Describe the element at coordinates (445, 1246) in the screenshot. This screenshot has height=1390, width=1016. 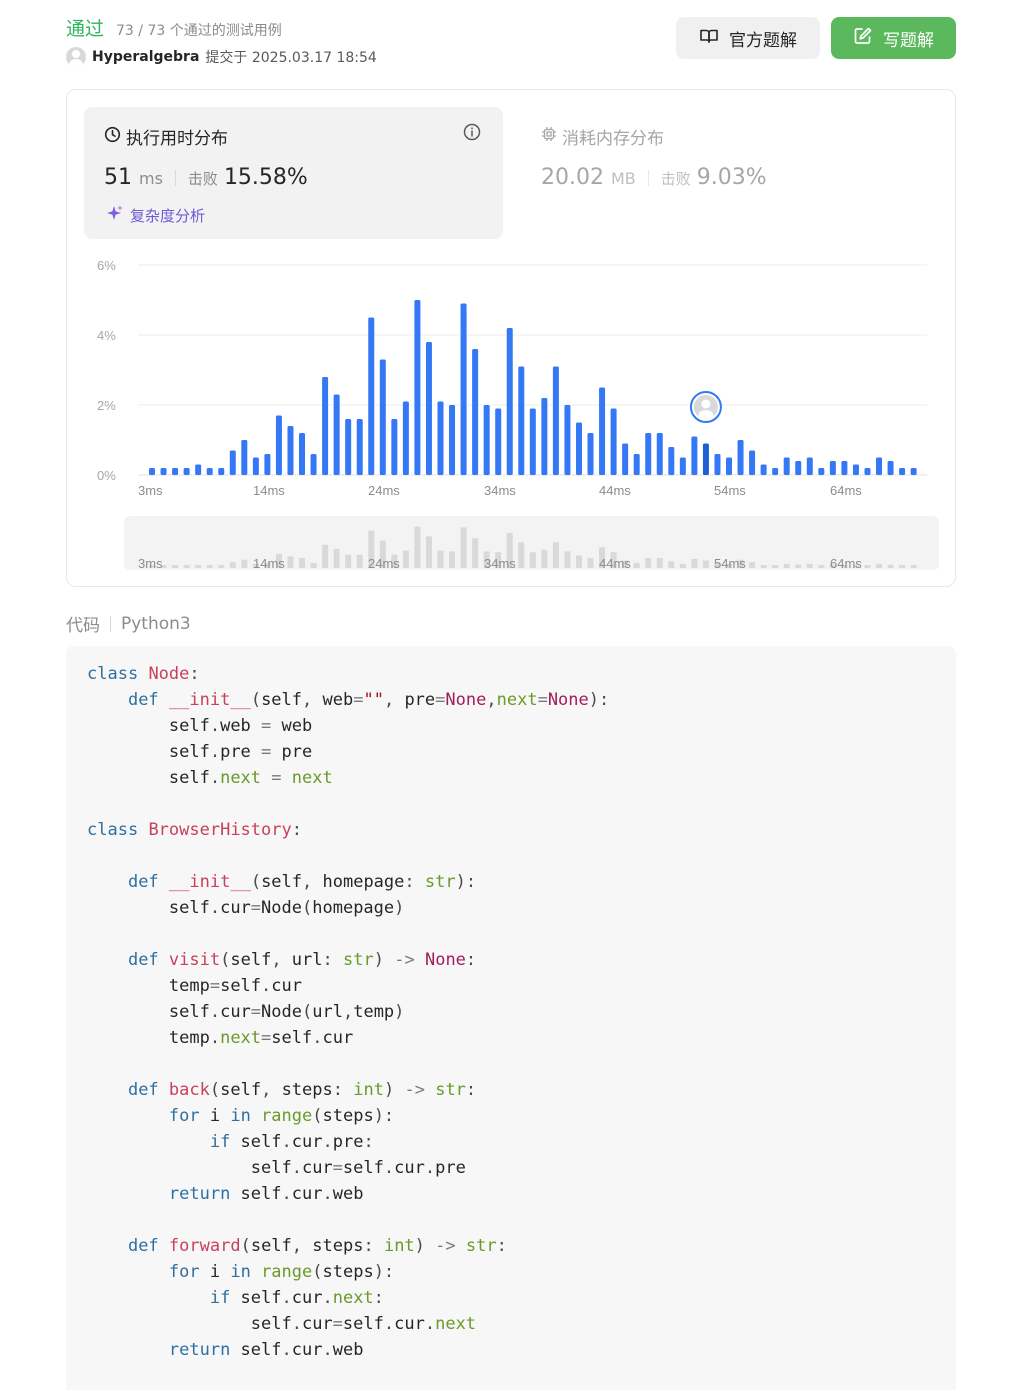
I see `code-token: ->` at that location.